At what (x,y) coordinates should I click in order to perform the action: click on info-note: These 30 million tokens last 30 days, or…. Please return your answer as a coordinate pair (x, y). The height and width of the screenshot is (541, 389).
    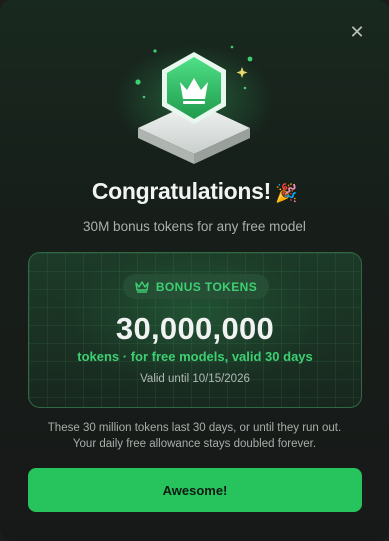
    Looking at the image, I should click on (194, 436).